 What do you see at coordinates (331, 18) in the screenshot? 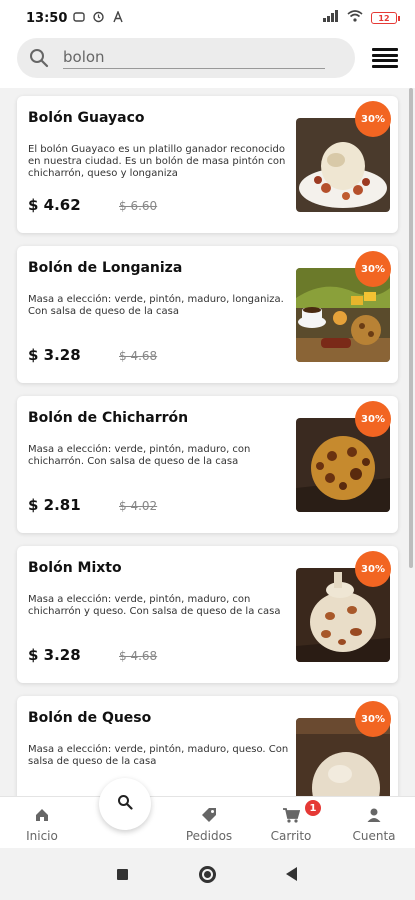
I see `signal-icon` at bounding box center [331, 18].